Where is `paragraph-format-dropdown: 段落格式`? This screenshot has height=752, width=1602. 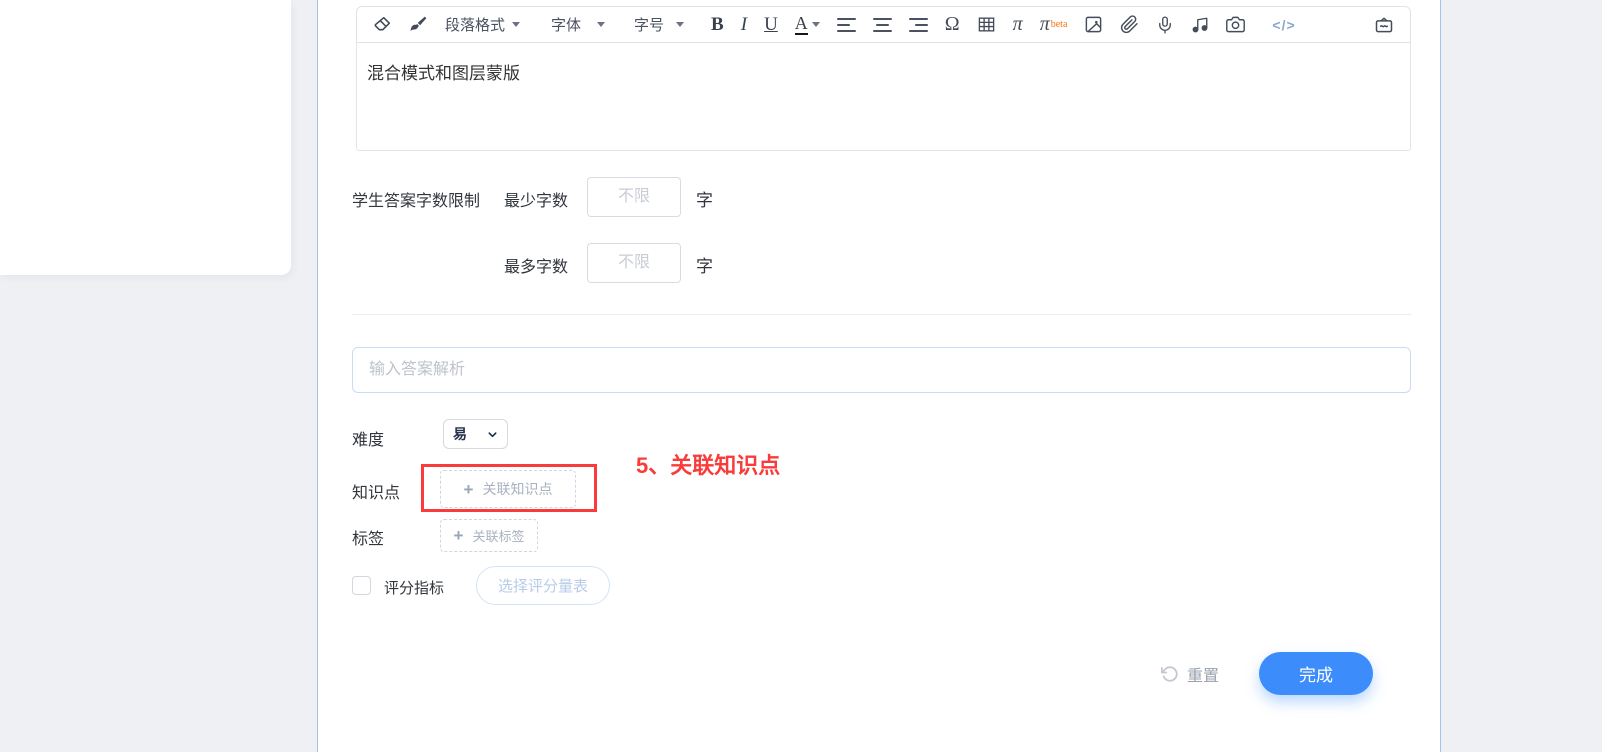 paragraph-format-dropdown: 段落格式 is located at coordinates (483, 25).